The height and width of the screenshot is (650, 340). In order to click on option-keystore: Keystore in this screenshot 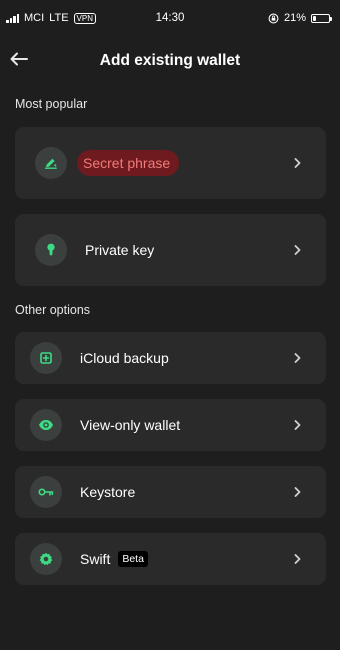, I will do `click(170, 492)`.